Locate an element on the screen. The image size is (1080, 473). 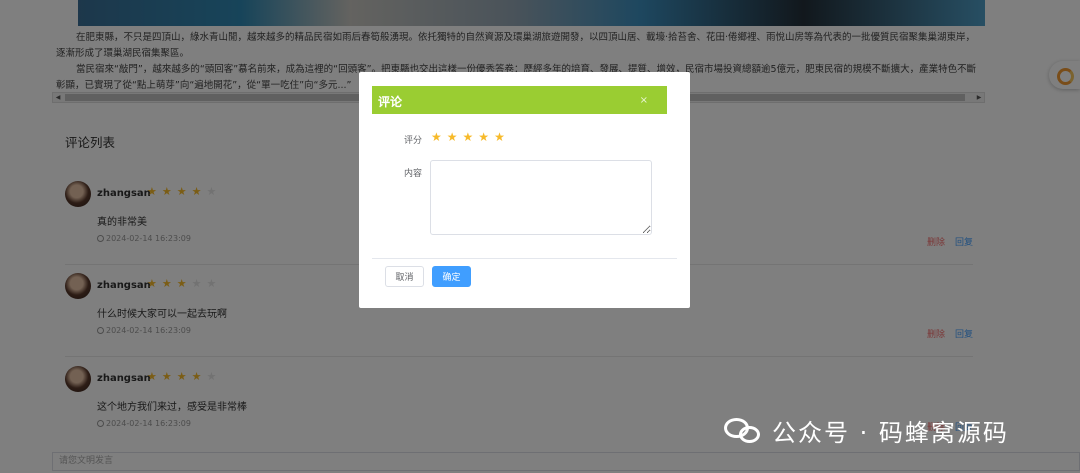
dialog-title: 评论 is located at coordinates (390, 102).